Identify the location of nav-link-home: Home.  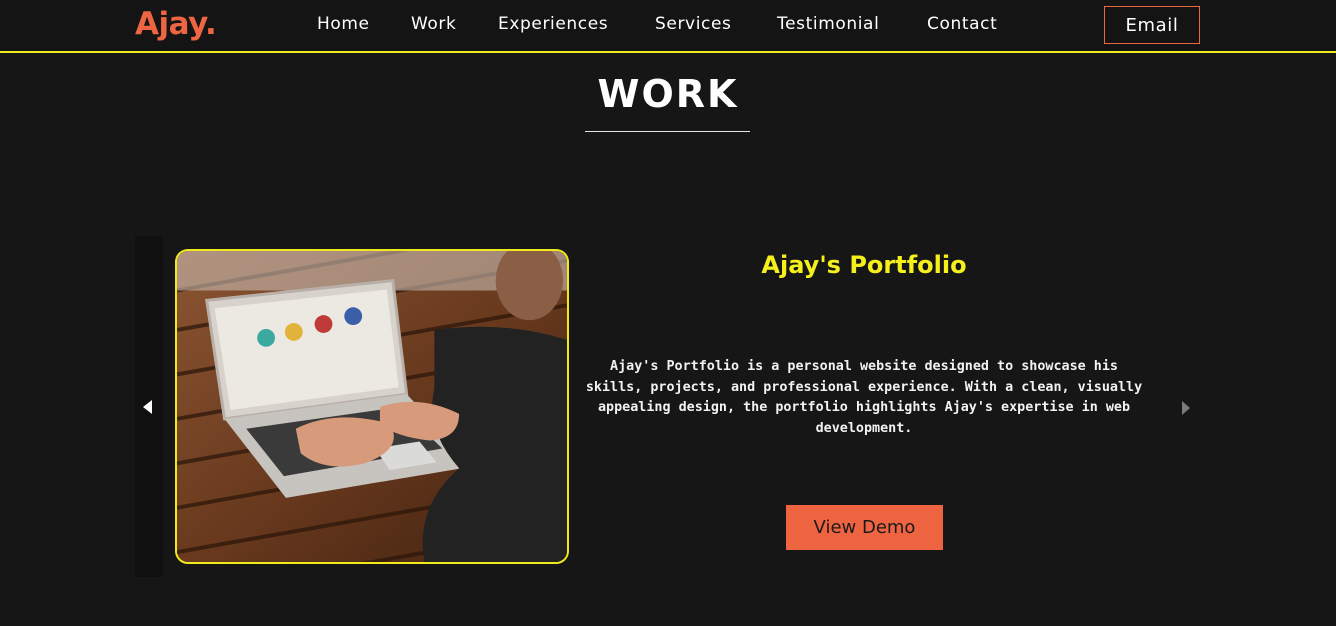
(343, 24).